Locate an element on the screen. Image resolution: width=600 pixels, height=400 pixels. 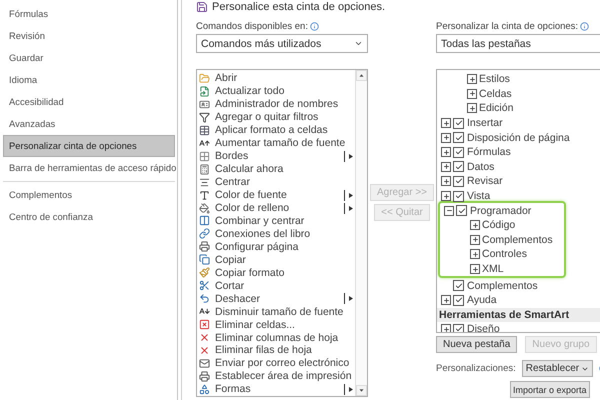
ribbon-save-icon is located at coordinates (202, 6).